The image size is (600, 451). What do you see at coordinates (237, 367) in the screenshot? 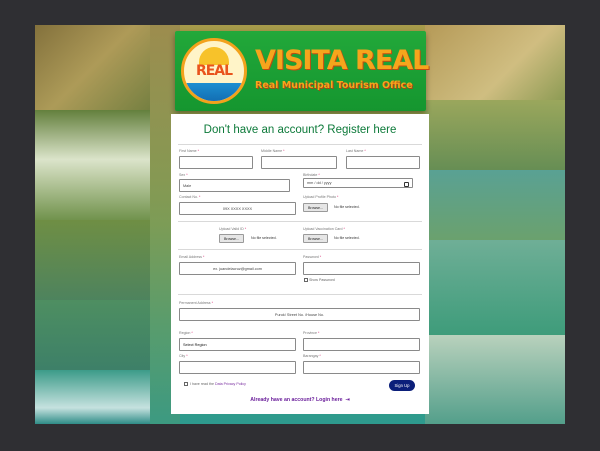
I see `city-select` at bounding box center [237, 367].